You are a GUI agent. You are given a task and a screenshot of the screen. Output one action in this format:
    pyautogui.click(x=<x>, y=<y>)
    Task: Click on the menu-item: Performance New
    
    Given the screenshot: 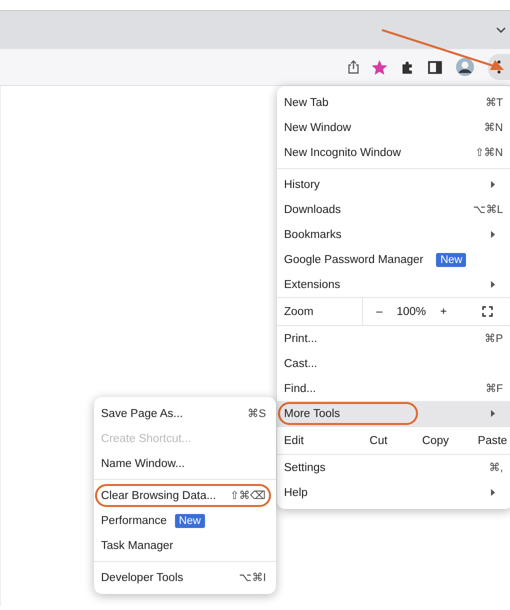 What is the action you would take?
    pyautogui.click(x=185, y=520)
    